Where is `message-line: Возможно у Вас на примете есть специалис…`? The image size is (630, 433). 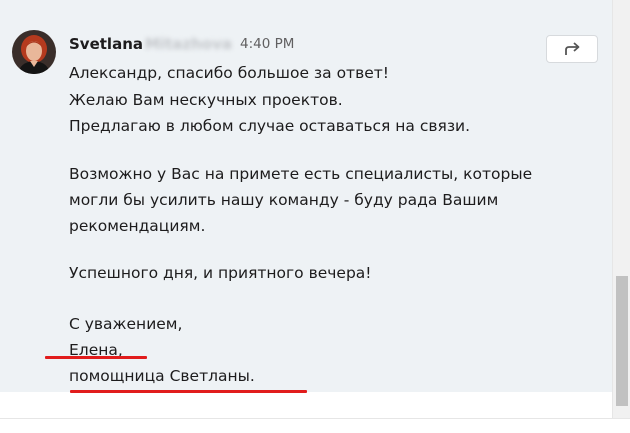 message-line: Возможно у Вас на примете есть специалис… is located at coordinates (301, 174).